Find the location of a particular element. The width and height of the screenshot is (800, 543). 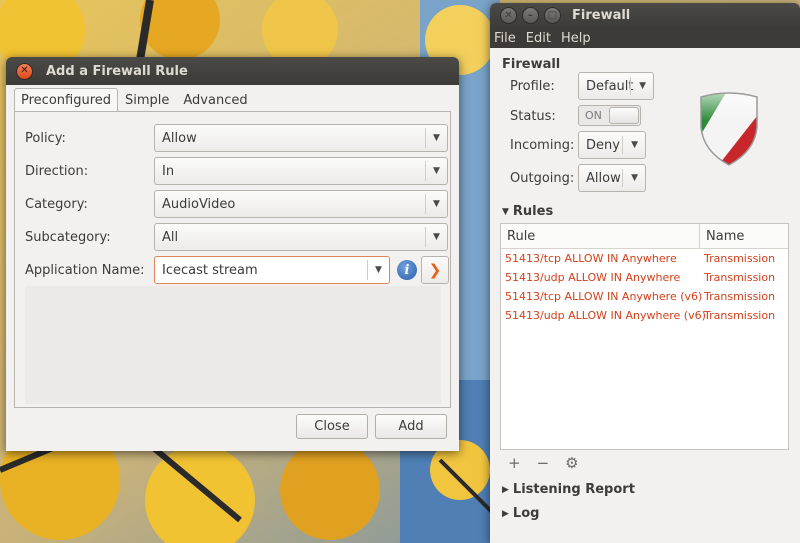

log-expander: ▶ Log is located at coordinates (520, 513).